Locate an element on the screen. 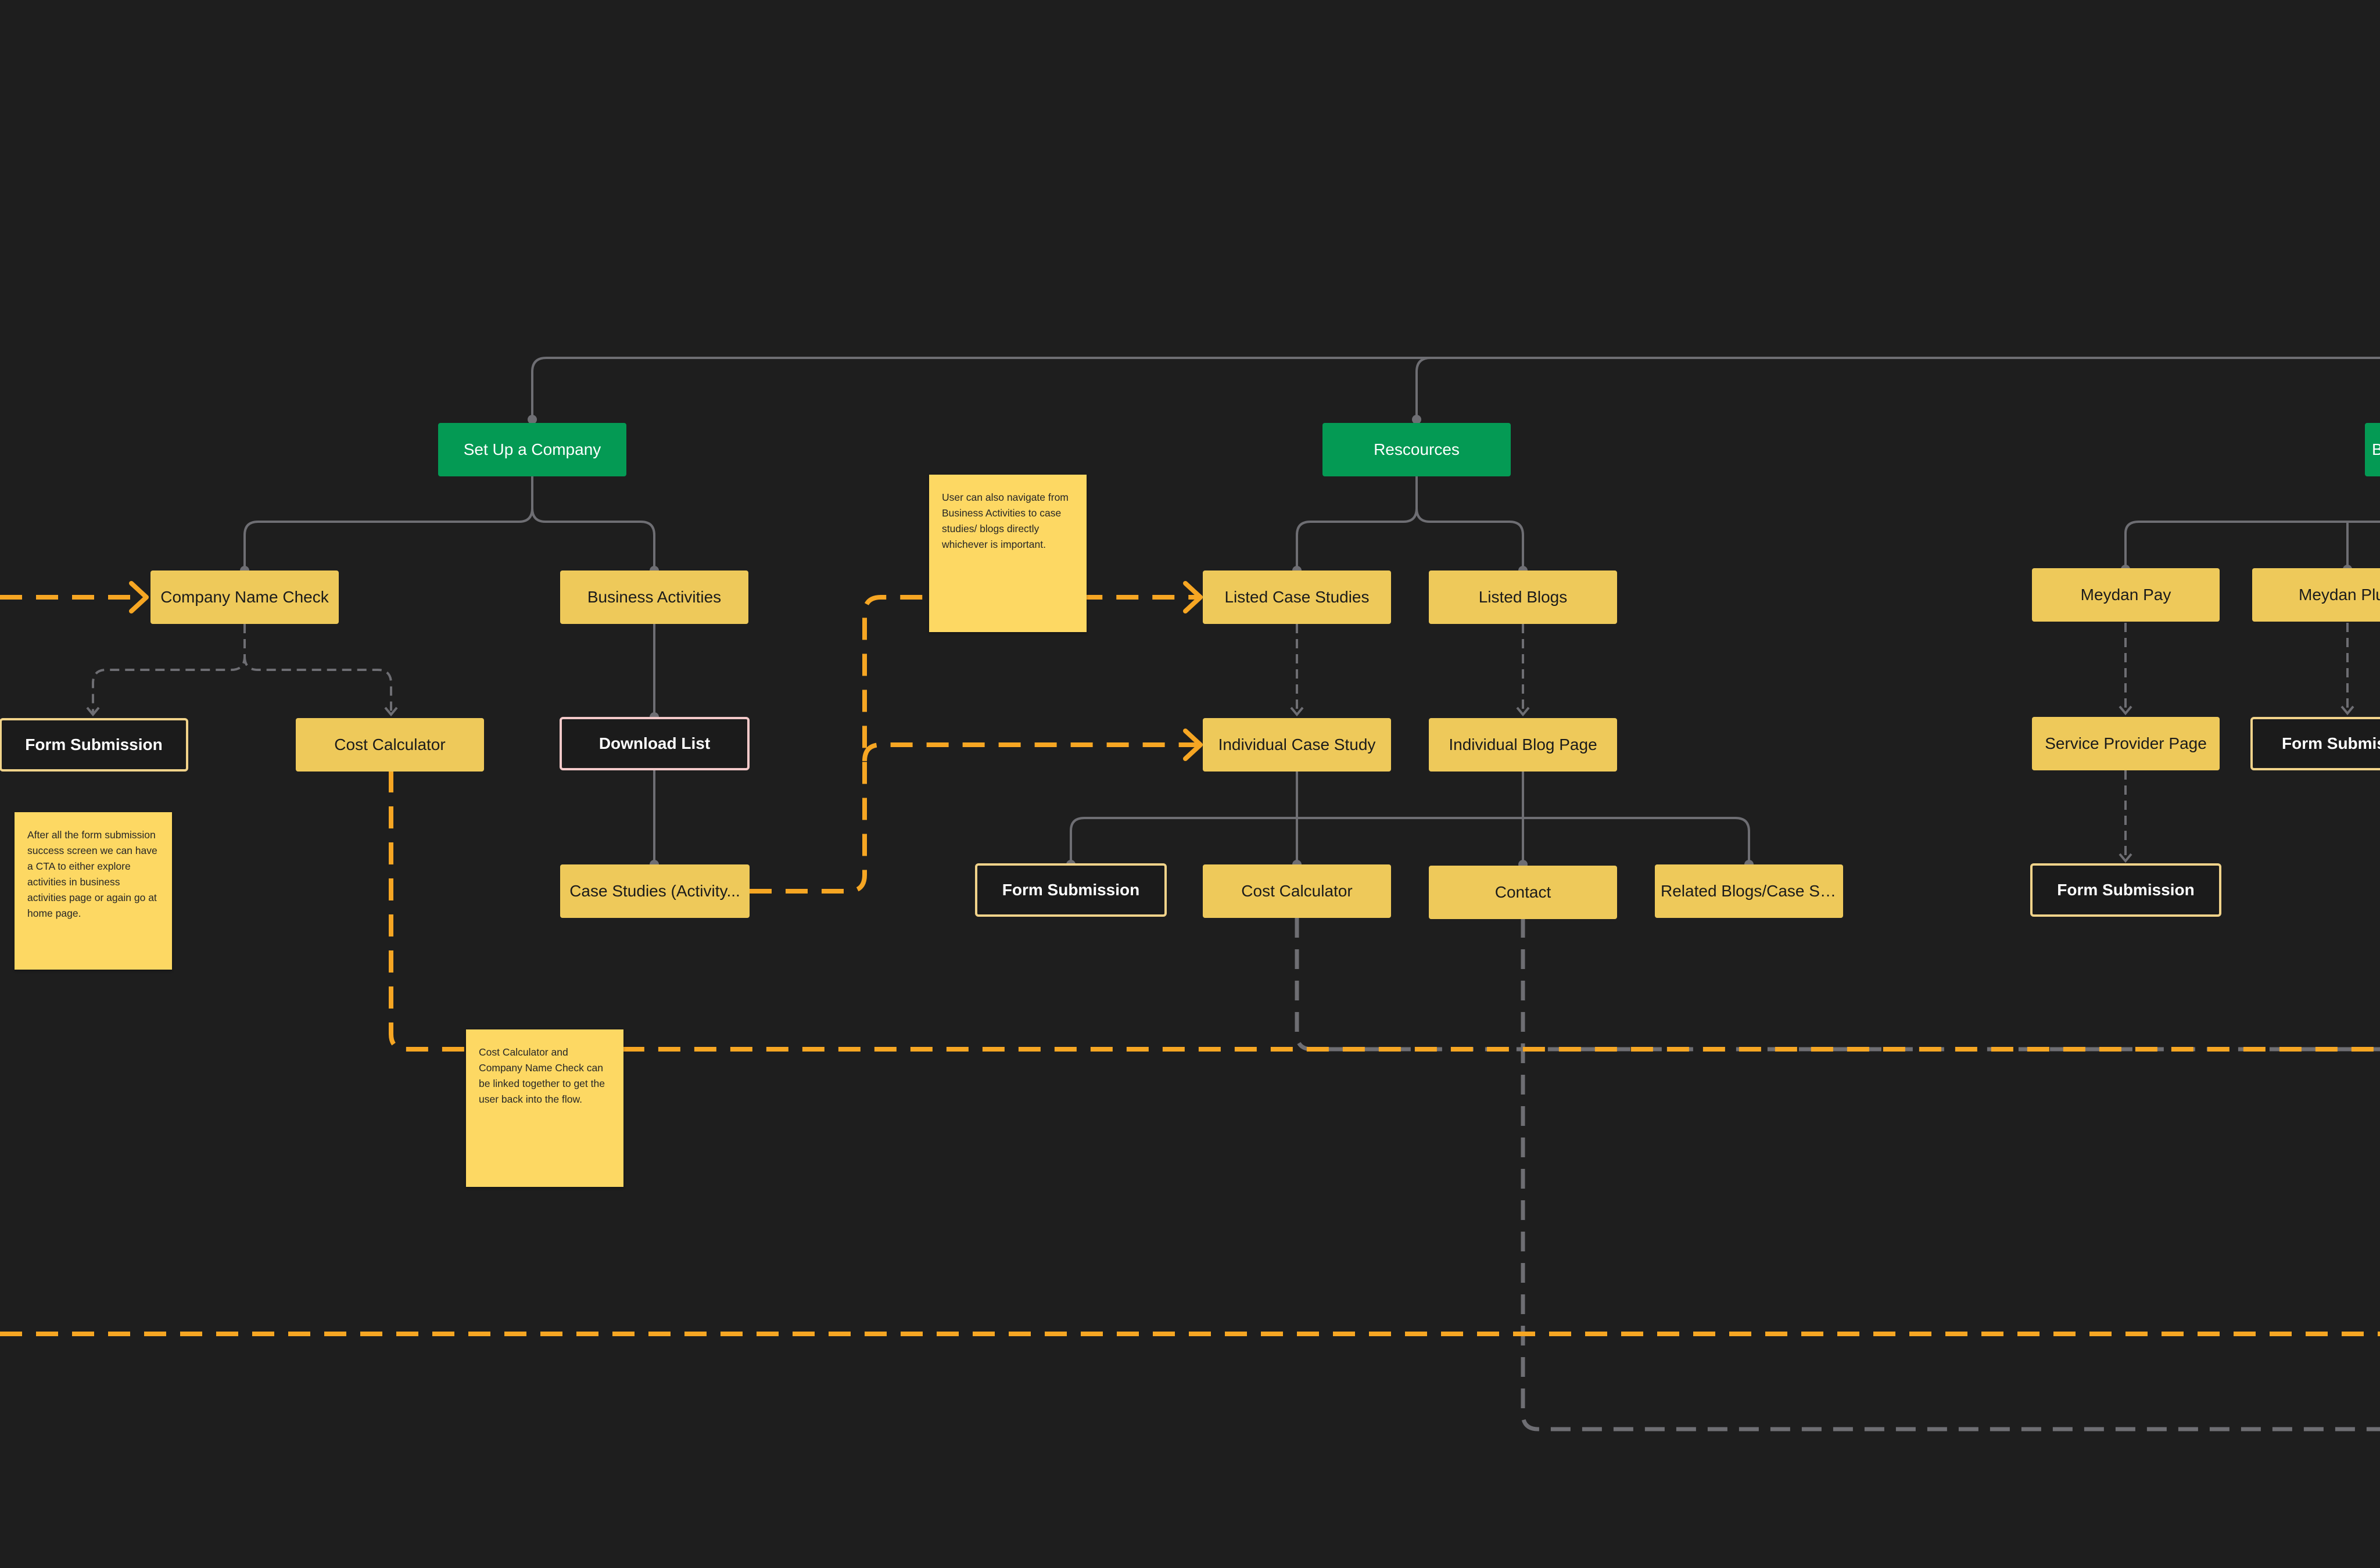 This screenshot has width=2380, height=1568. individual-to-bottom-connector is located at coordinates (1410, 819).